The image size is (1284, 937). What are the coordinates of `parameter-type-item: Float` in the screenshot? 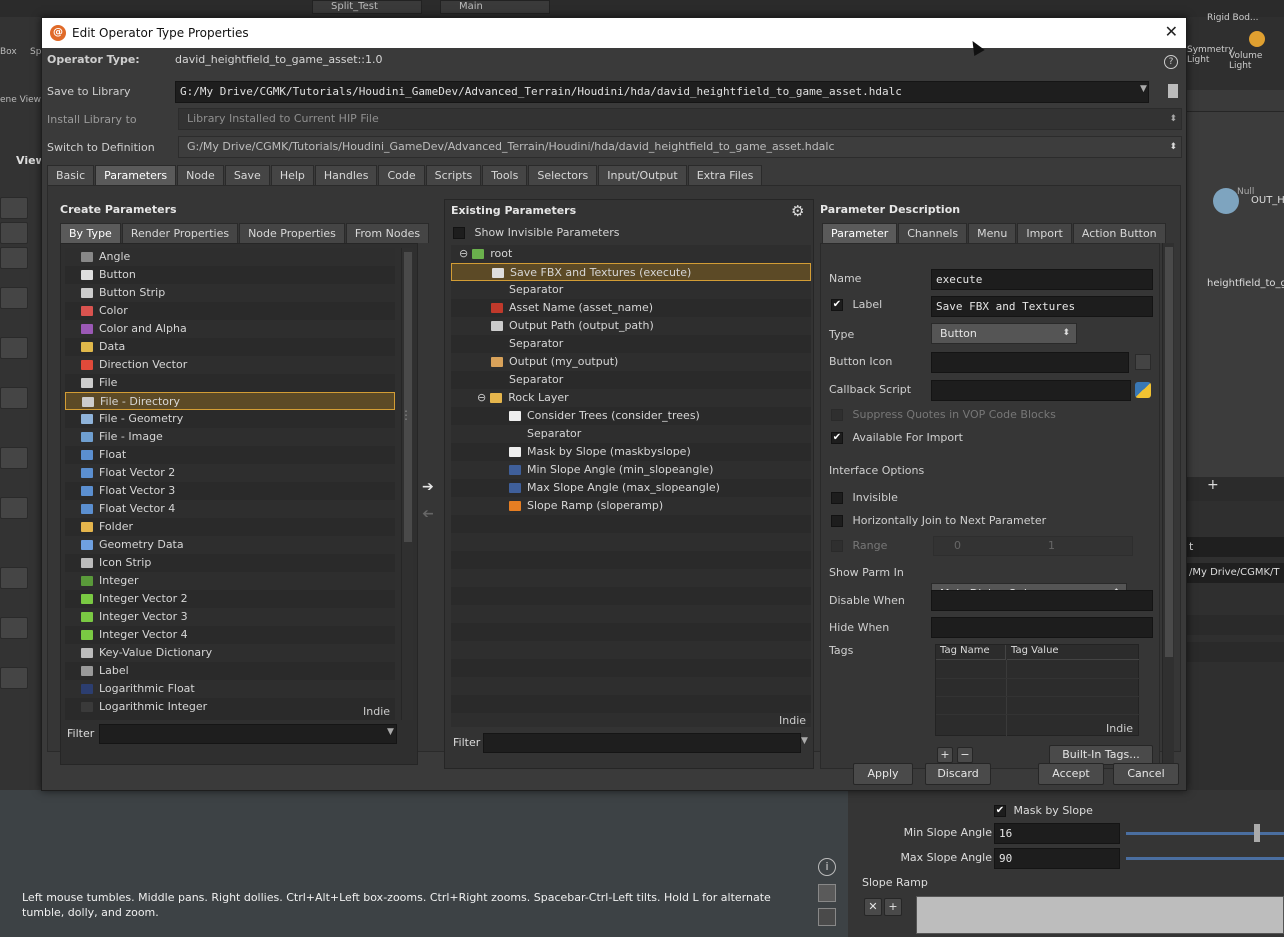 It's located at (230, 455).